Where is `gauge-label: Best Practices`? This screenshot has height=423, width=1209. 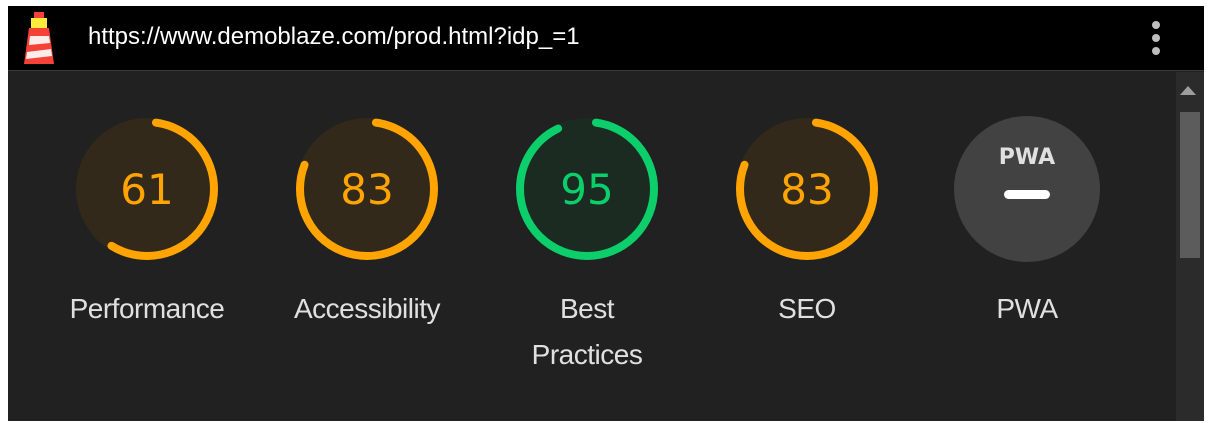
gauge-label: Best Practices is located at coordinates (587, 332).